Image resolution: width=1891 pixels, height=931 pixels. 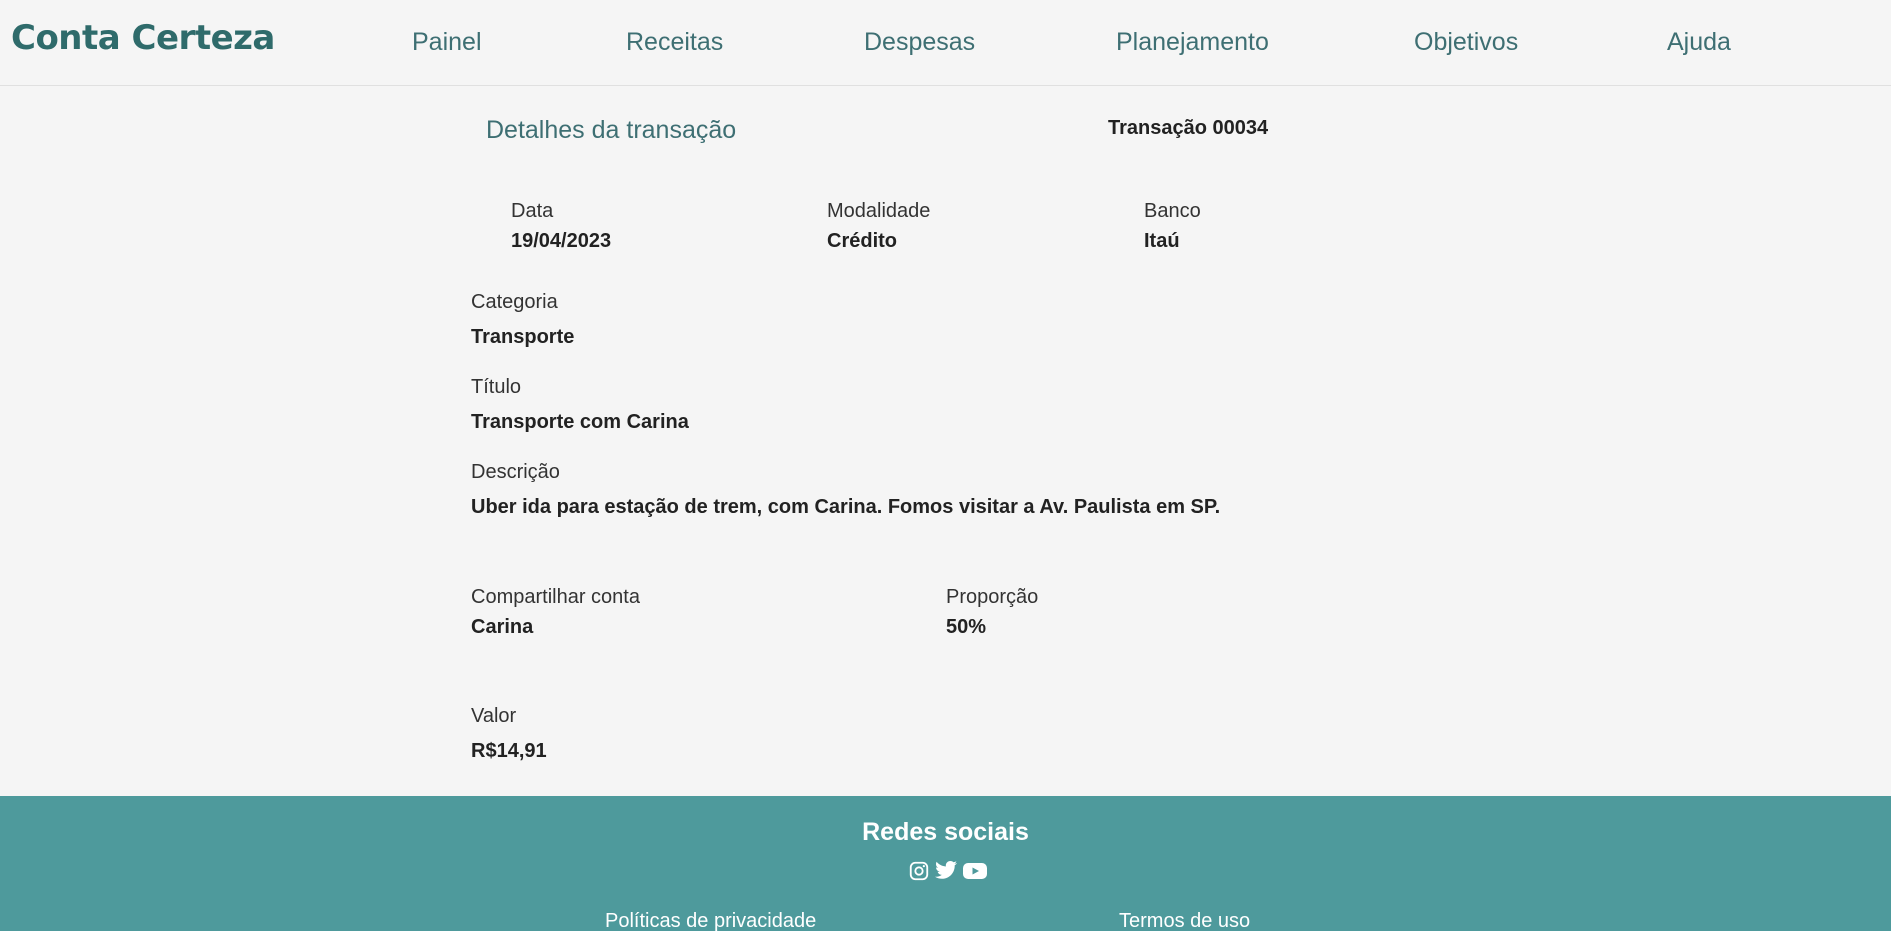 What do you see at coordinates (555, 597) in the screenshot?
I see `share-label: Compartilhar conta` at bounding box center [555, 597].